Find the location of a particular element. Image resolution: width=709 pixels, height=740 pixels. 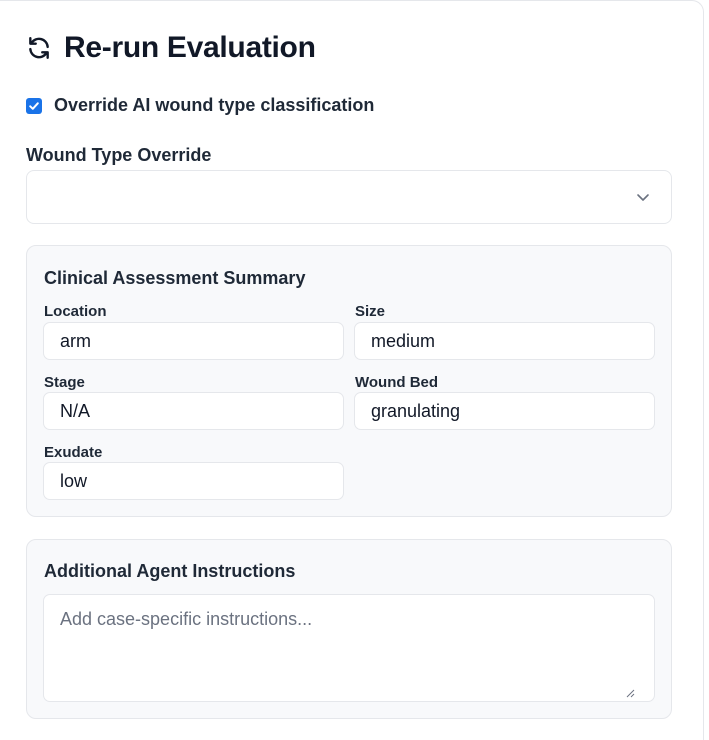

wound-bed-label: Wound Bed is located at coordinates (397, 382).